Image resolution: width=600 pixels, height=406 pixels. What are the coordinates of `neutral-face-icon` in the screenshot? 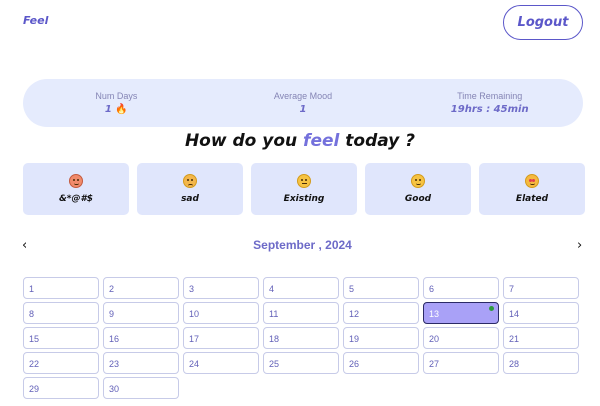 It's located at (304, 181).